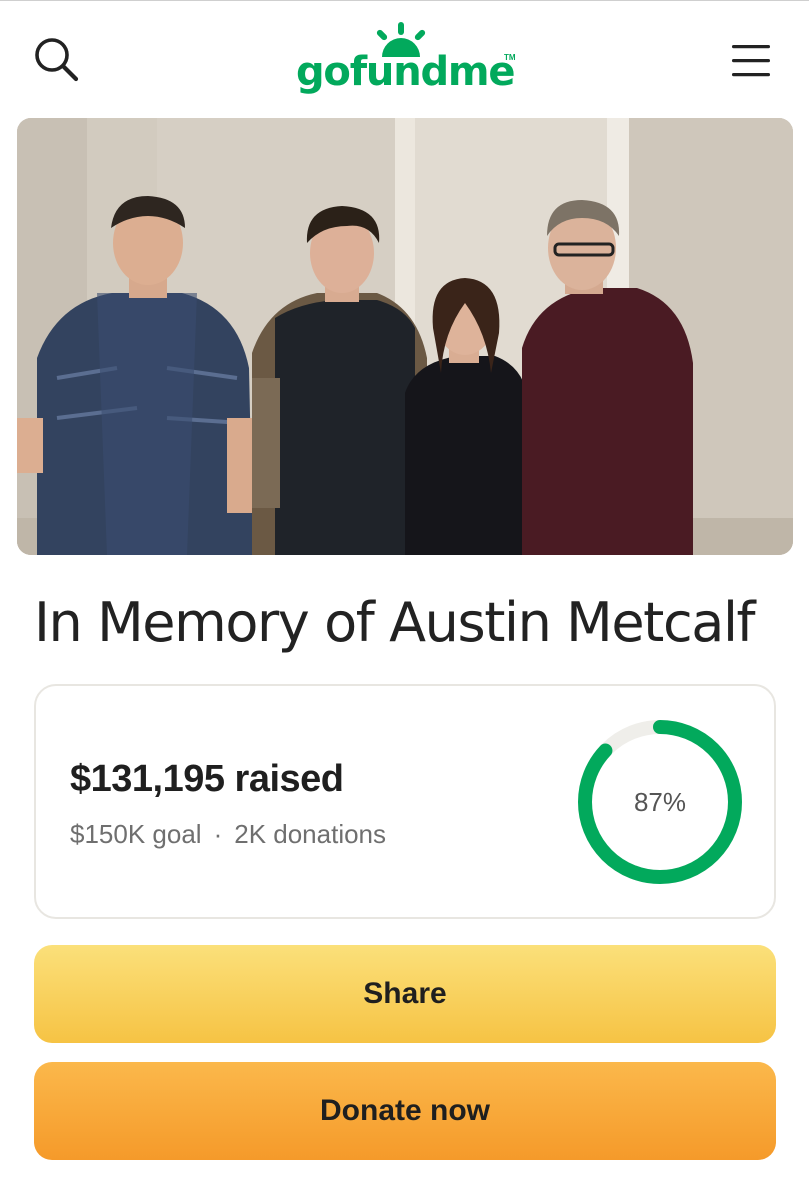  Describe the element at coordinates (405, 1111) in the screenshot. I see `donate-now-button: Donate now` at that location.